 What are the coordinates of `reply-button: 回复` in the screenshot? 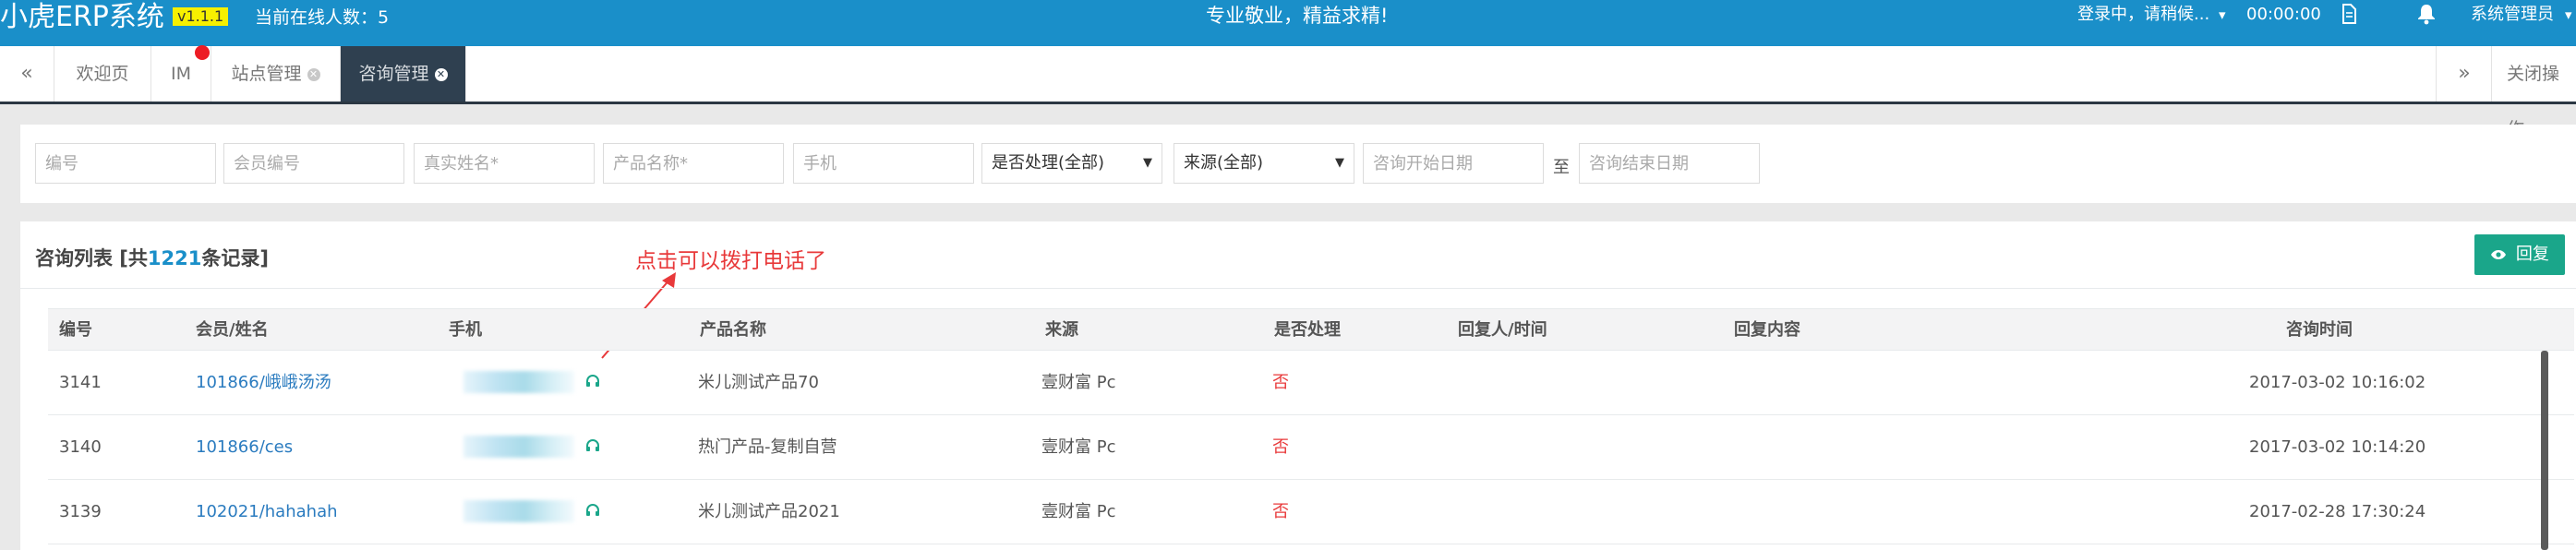 It's located at (2519, 254).